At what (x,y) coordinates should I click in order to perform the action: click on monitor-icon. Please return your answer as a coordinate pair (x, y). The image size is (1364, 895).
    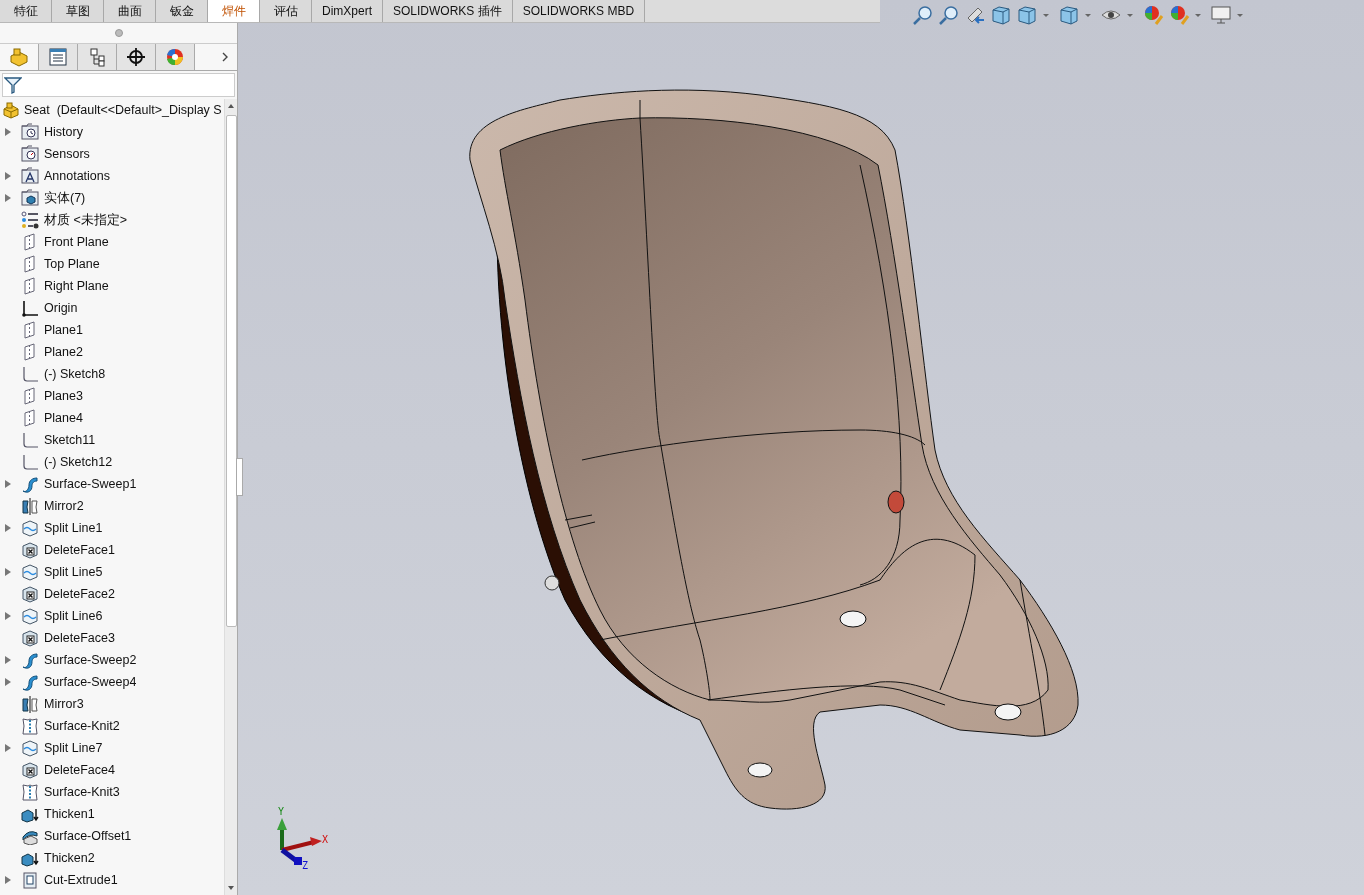
    Looking at the image, I should click on (1221, 15).